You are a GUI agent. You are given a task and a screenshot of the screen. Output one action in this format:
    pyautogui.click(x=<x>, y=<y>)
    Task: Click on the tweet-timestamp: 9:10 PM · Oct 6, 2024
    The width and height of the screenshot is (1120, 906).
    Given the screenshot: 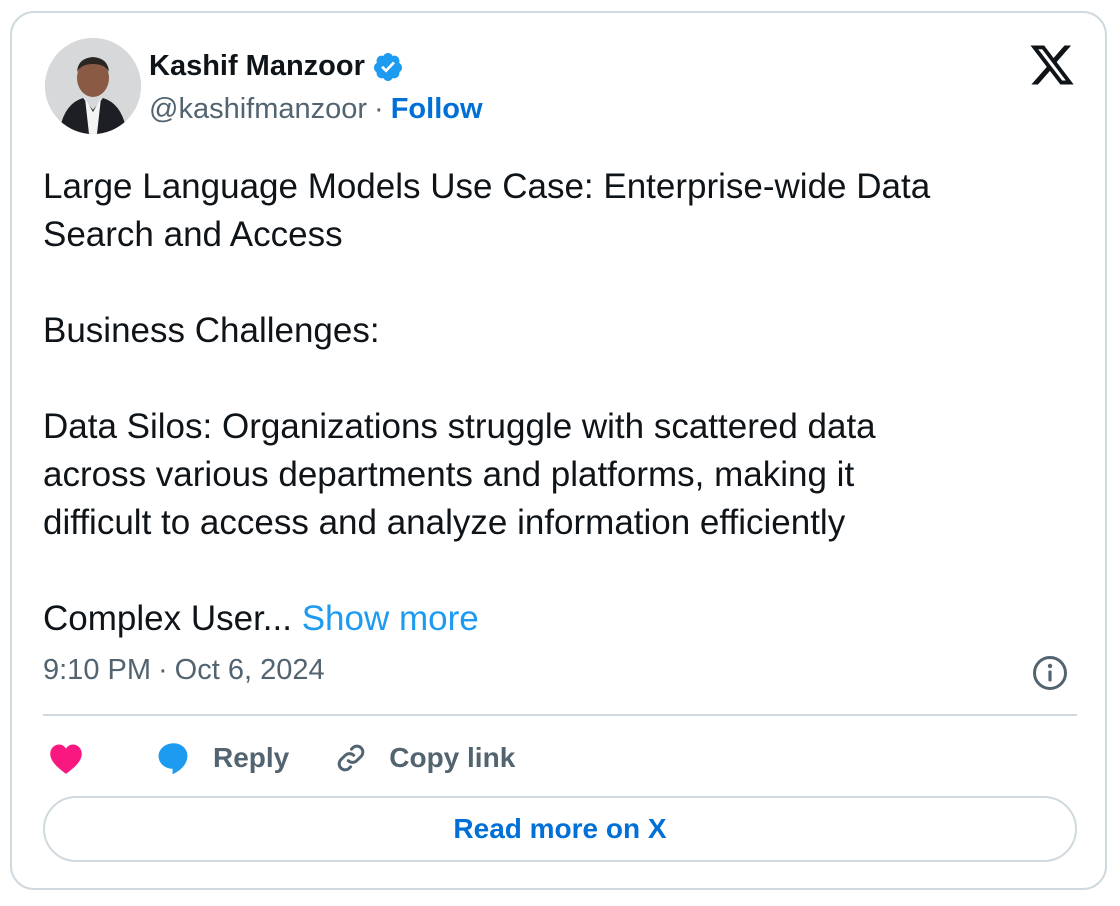 What is the action you would take?
    pyautogui.click(x=184, y=670)
    